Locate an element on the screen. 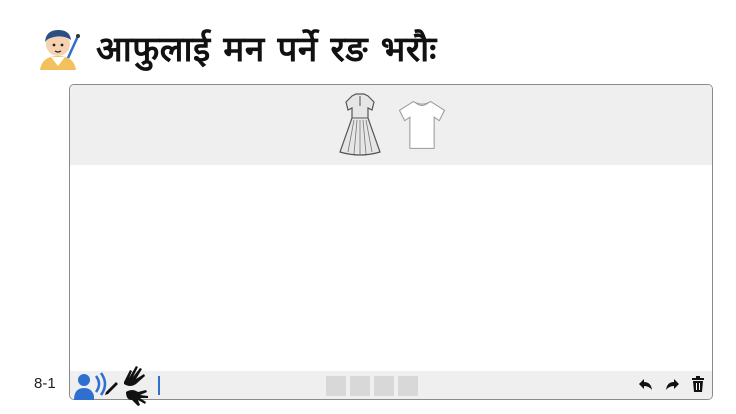 This screenshot has width=736, height=414. page-header: आफुलाई मन पर्ने रङ भरौः is located at coordinates (235, 48).